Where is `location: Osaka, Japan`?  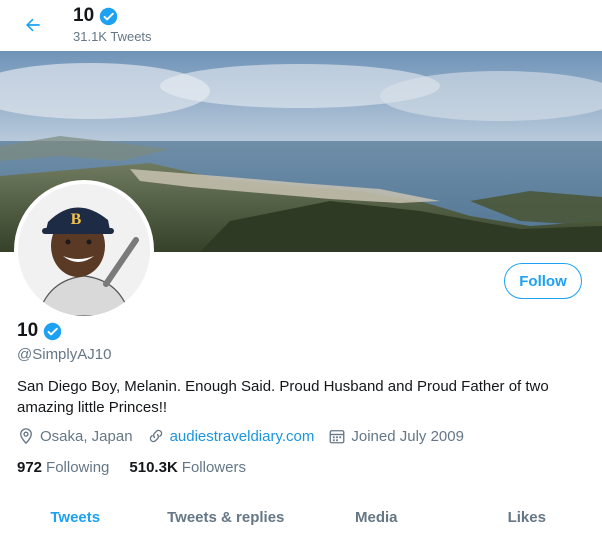
location: Osaka, Japan is located at coordinates (75, 436).